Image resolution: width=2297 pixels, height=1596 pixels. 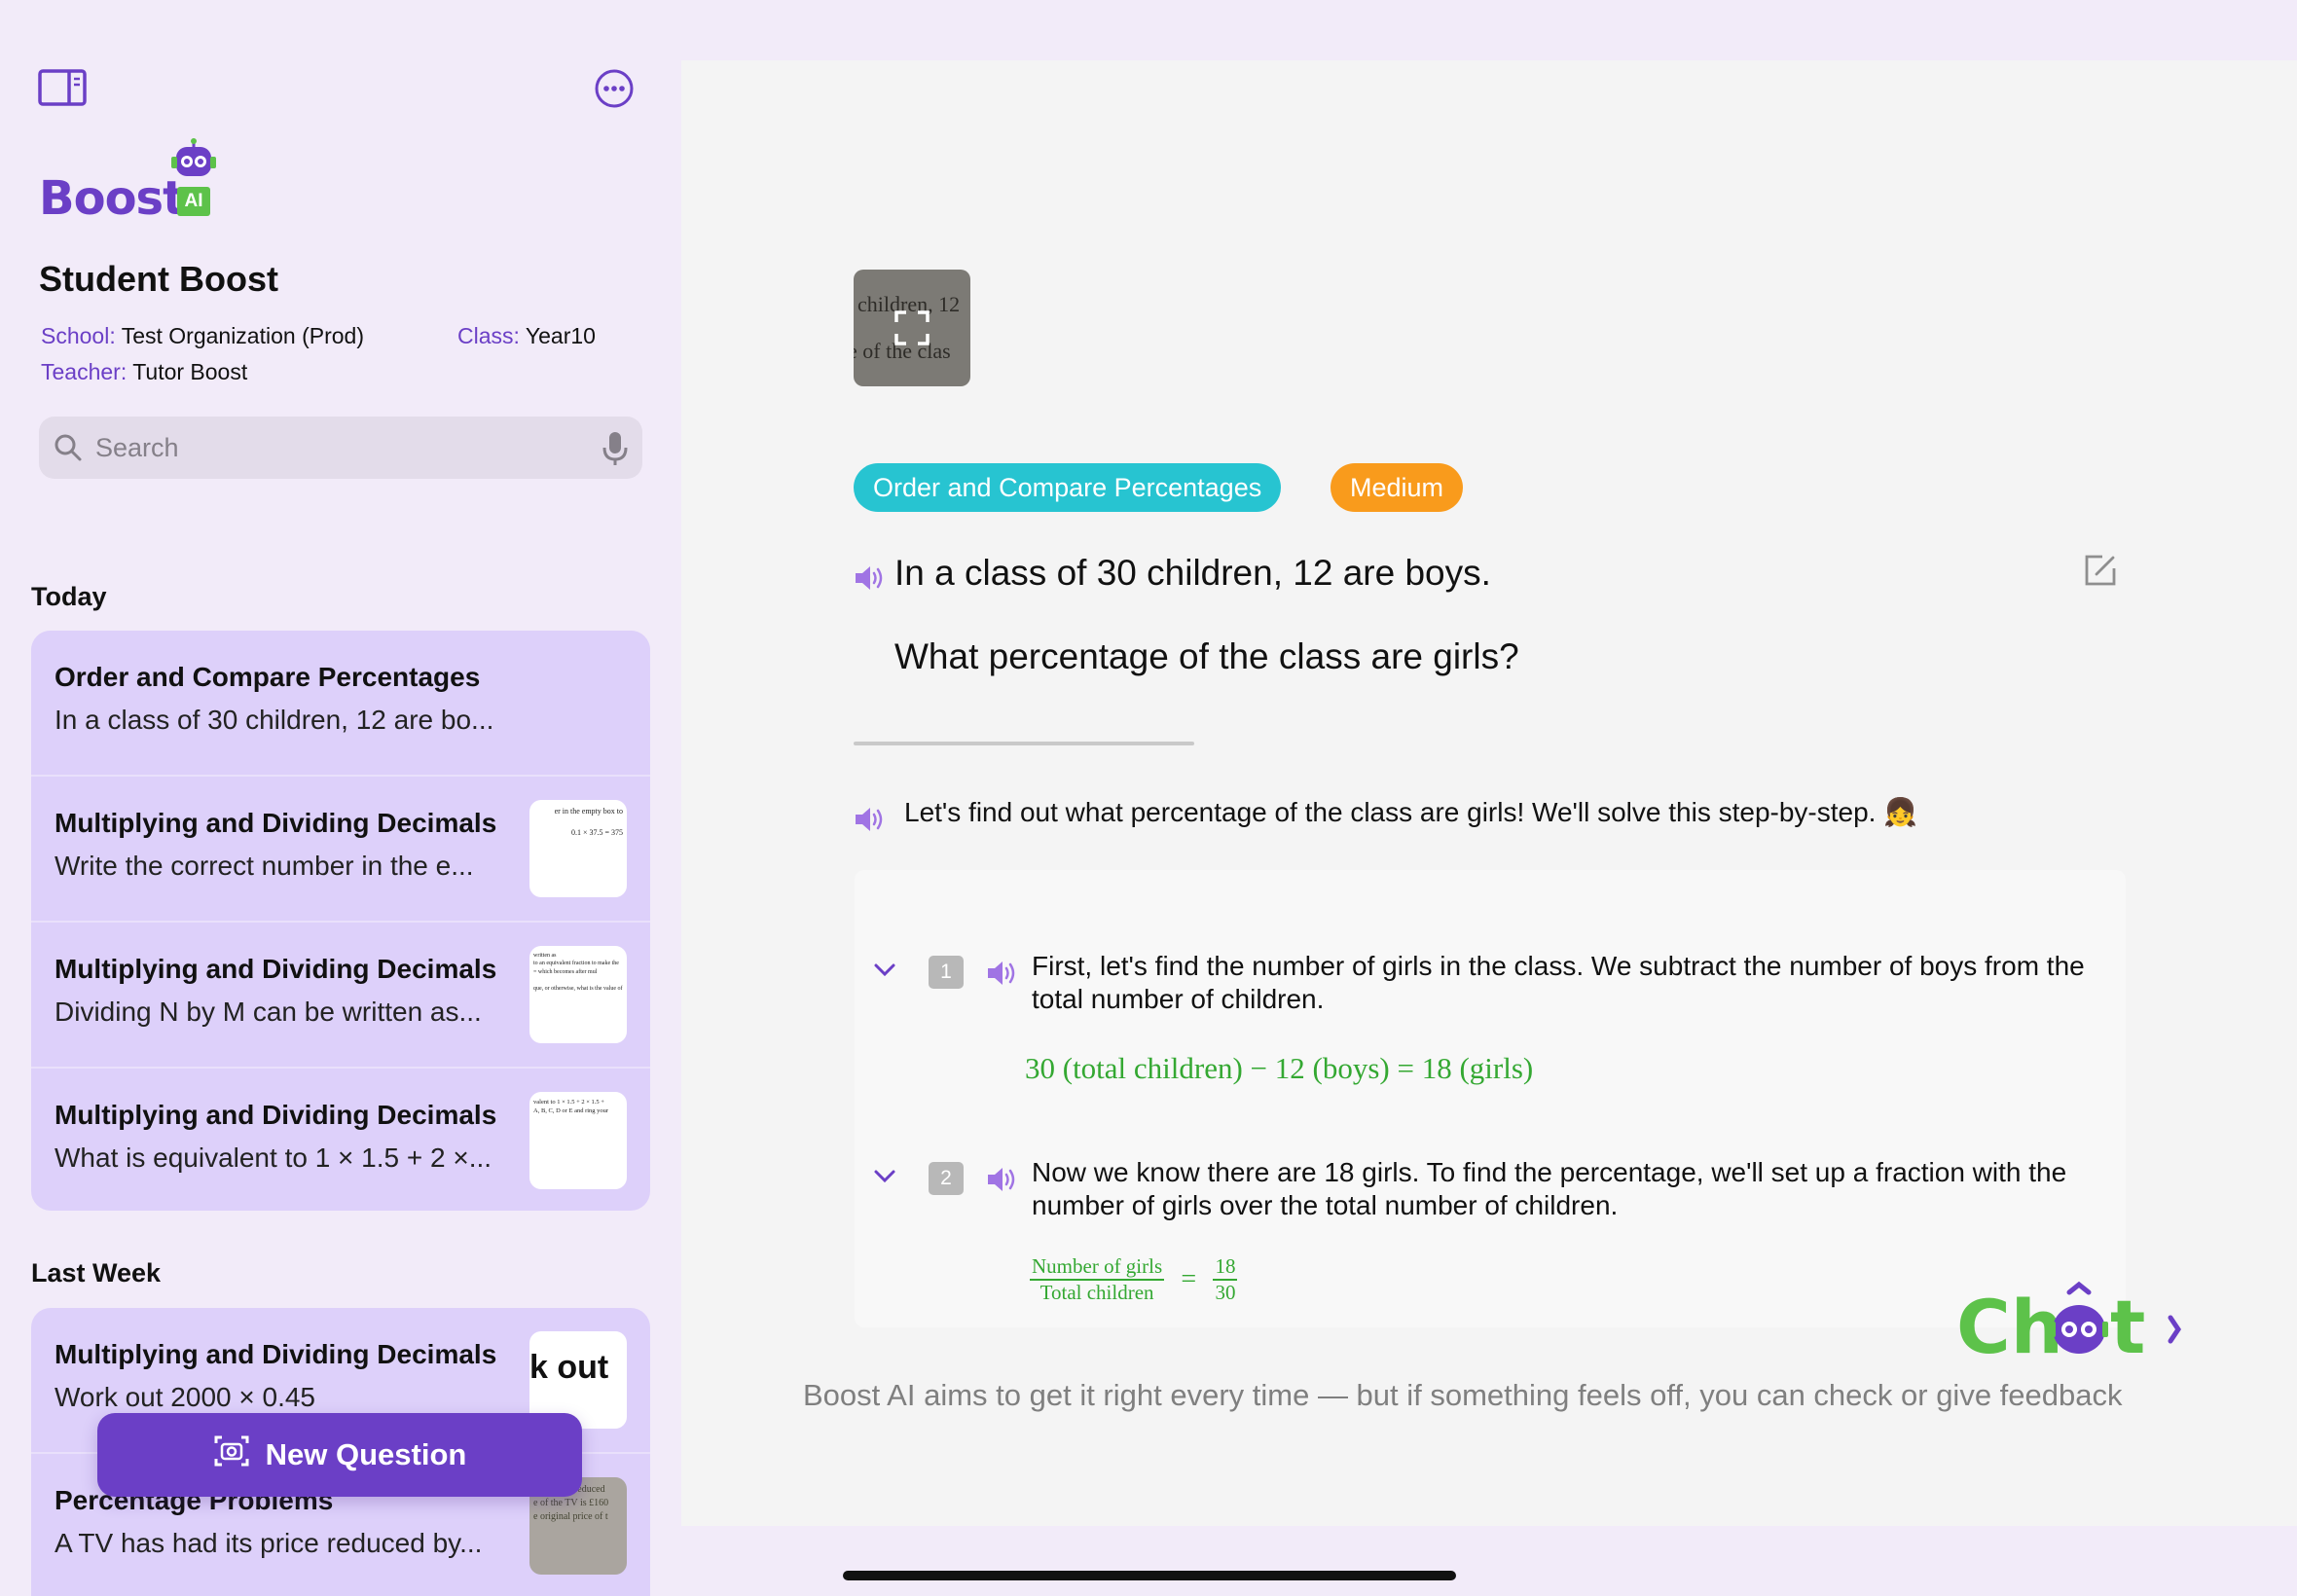 I want to click on step-number-badge: 2, so click(x=947, y=1178).